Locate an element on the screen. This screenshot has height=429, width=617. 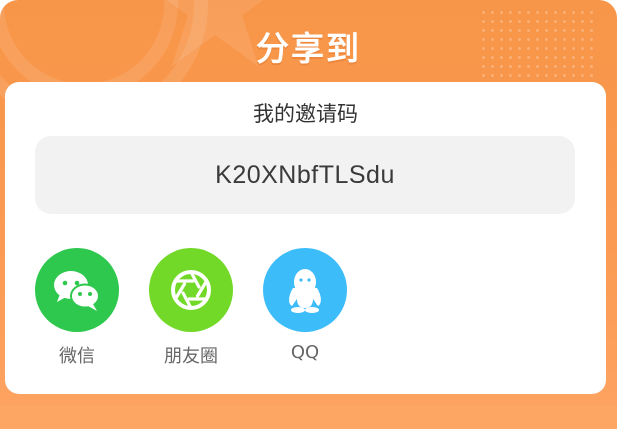
invite-code-value: K20XNbfTLSdu is located at coordinates (305, 174).